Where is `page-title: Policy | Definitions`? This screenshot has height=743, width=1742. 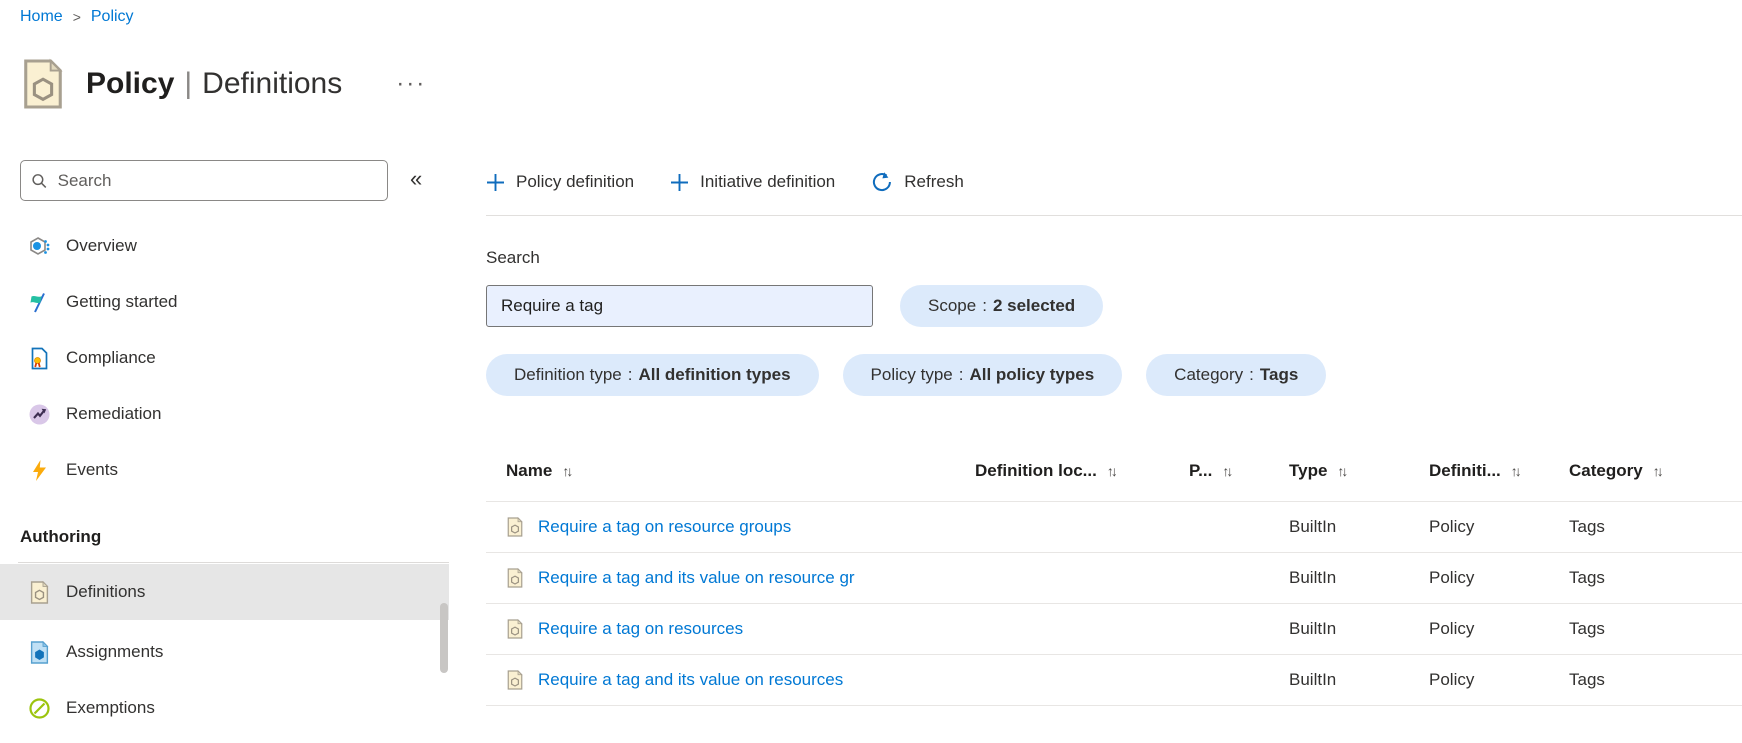
page-title: Policy | Definitions is located at coordinates (214, 84).